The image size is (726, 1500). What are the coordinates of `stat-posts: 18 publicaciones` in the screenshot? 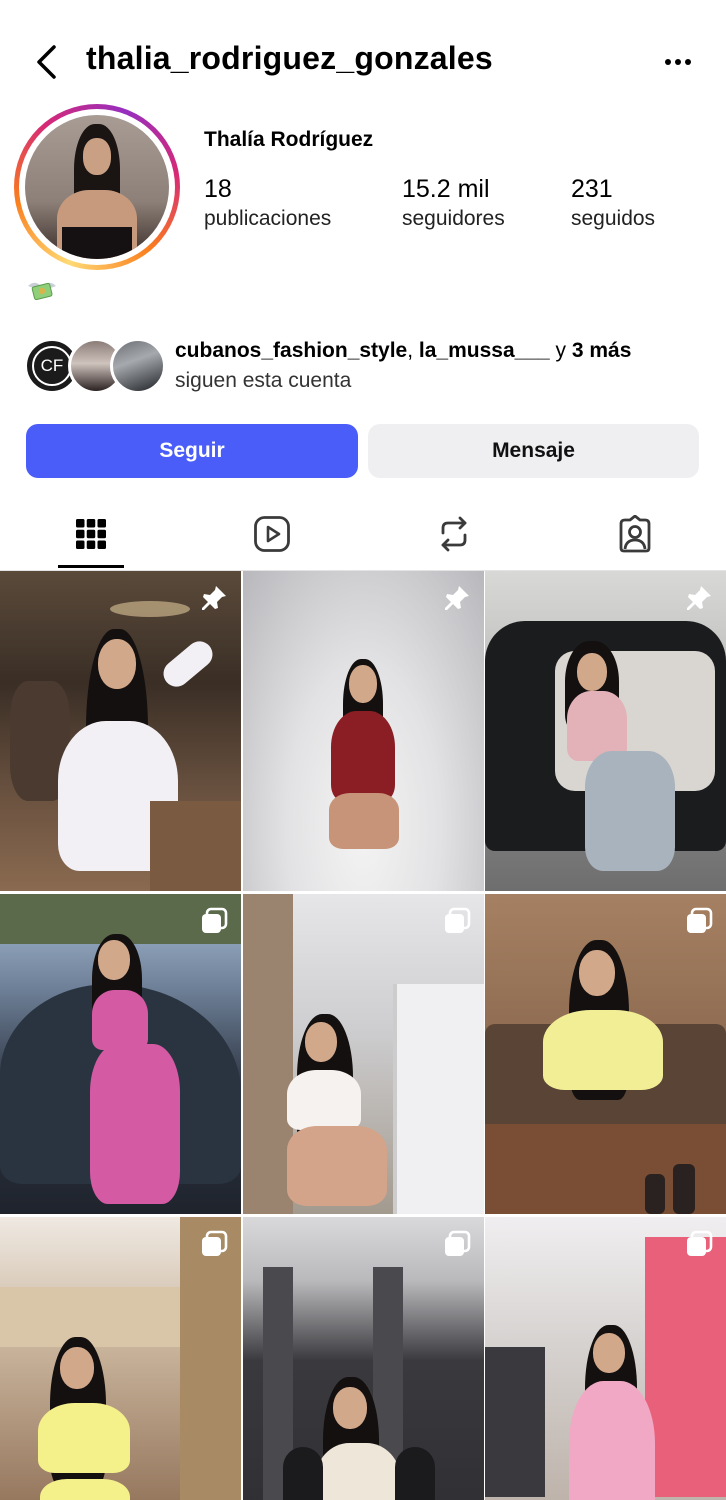 It's located at (267, 204).